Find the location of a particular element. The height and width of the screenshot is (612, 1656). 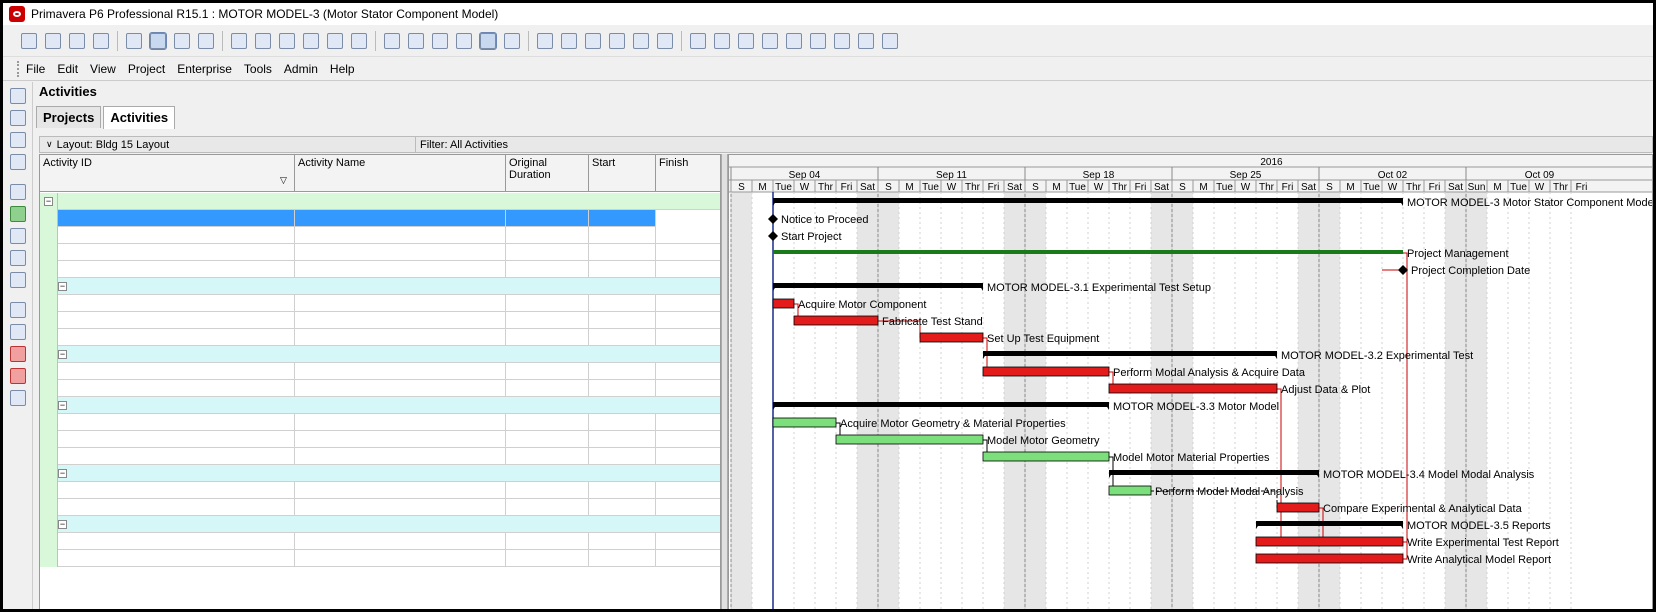

bars-icon is located at coordinates (392, 40).